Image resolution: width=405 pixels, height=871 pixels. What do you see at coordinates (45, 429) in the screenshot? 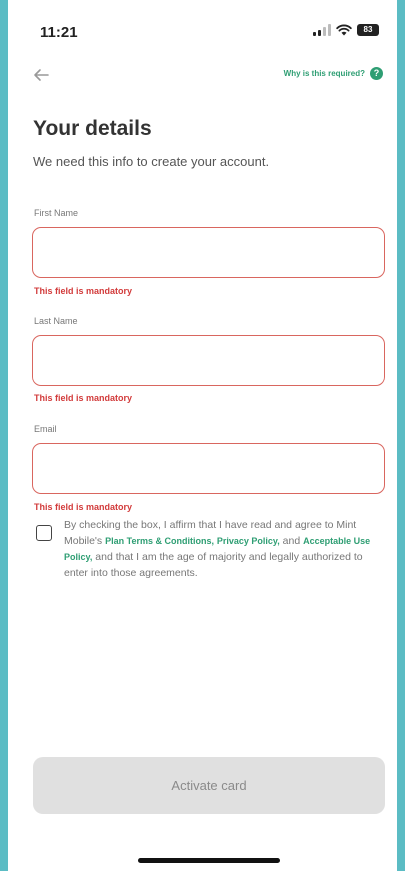
I see `email-label: Email` at bounding box center [45, 429].